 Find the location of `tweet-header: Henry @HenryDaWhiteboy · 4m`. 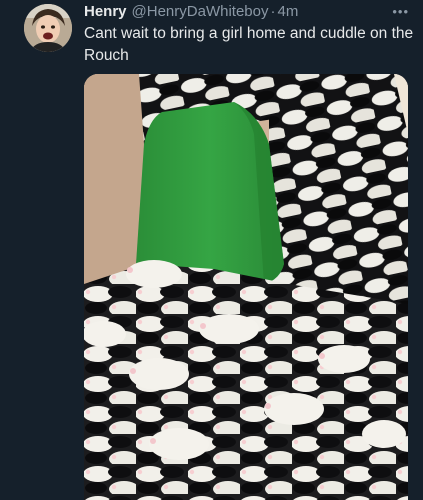

tweet-header: Henry @HenryDaWhiteboy · 4m is located at coordinates (248, 12).